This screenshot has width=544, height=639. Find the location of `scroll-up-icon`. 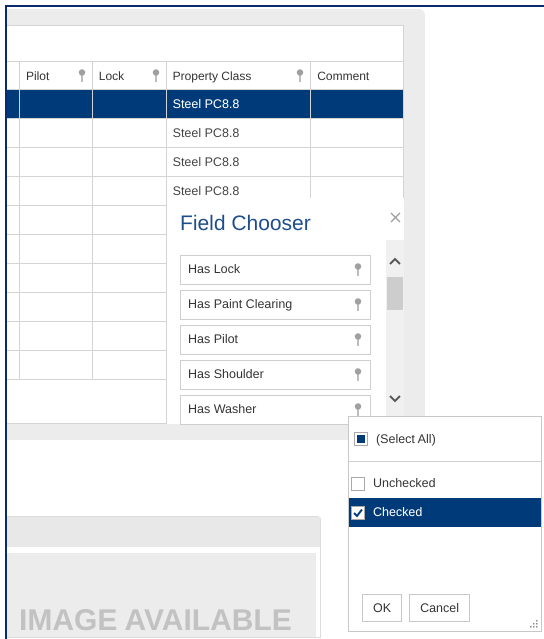

scroll-up-icon is located at coordinates (395, 261).